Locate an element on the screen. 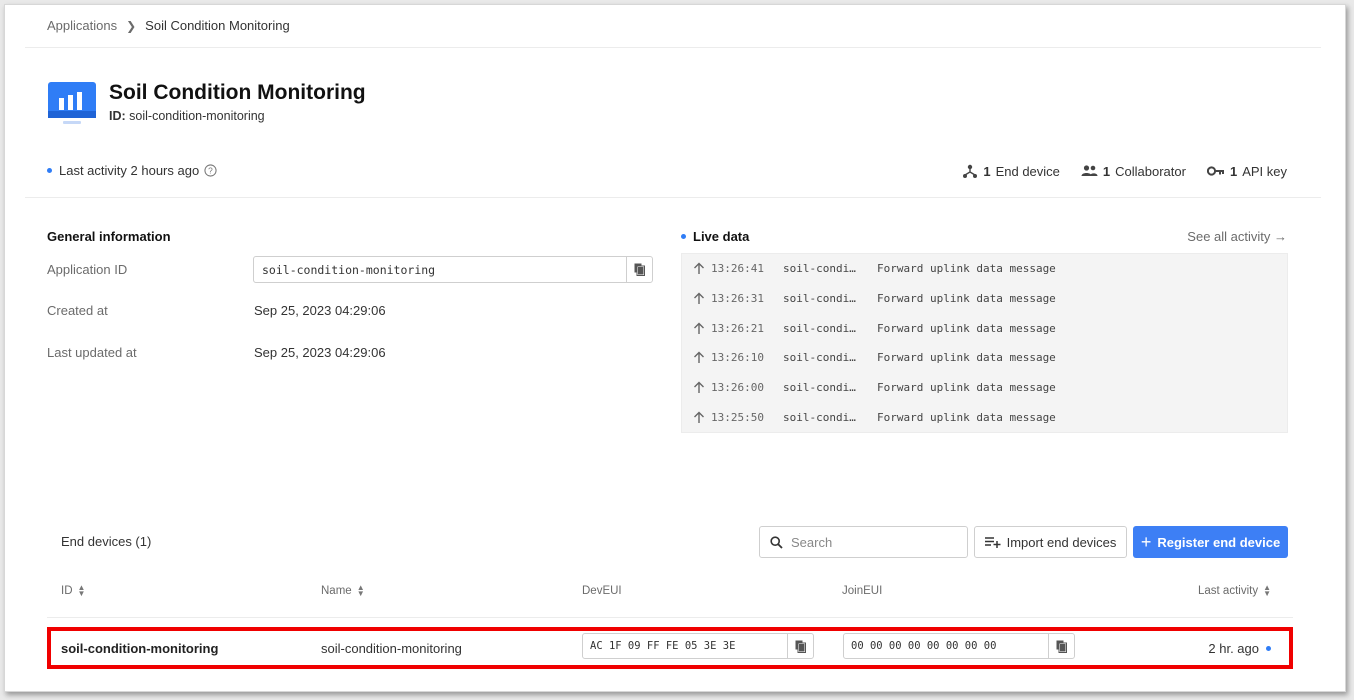 This screenshot has height=700, width=1354. joineui-field: 00 00 00 00 00 00 00 00 is located at coordinates (959, 646).